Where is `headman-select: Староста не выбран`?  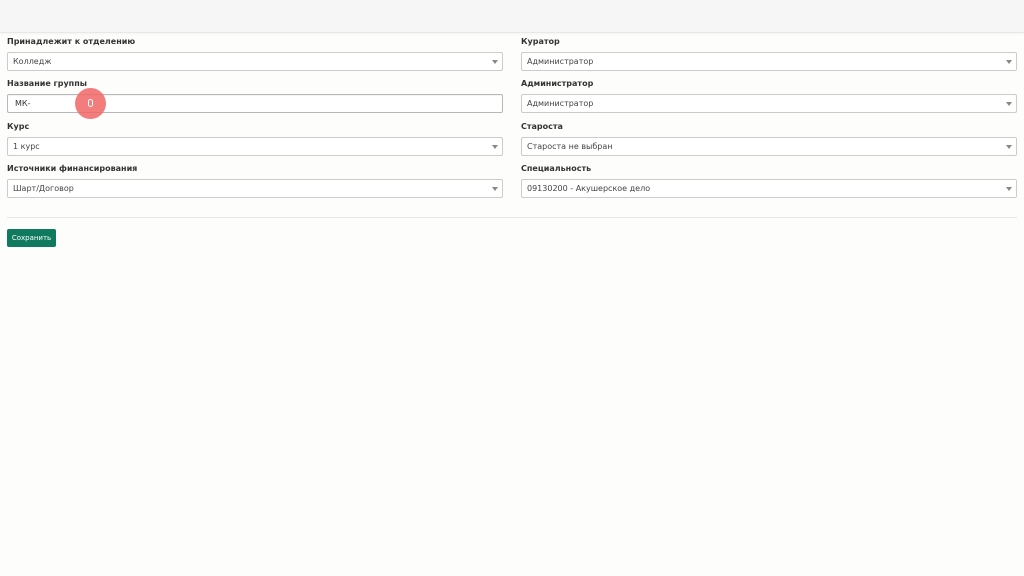 headman-select: Староста не выбран is located at coordinates (769, 146).